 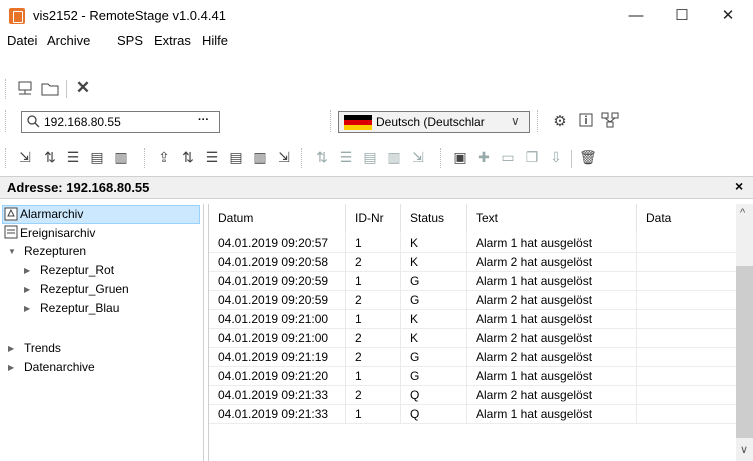 What do you see at coordinates (130, 40) in the screenshot?
I see `menu-sps: SPS` at bounding box center [130, 40].